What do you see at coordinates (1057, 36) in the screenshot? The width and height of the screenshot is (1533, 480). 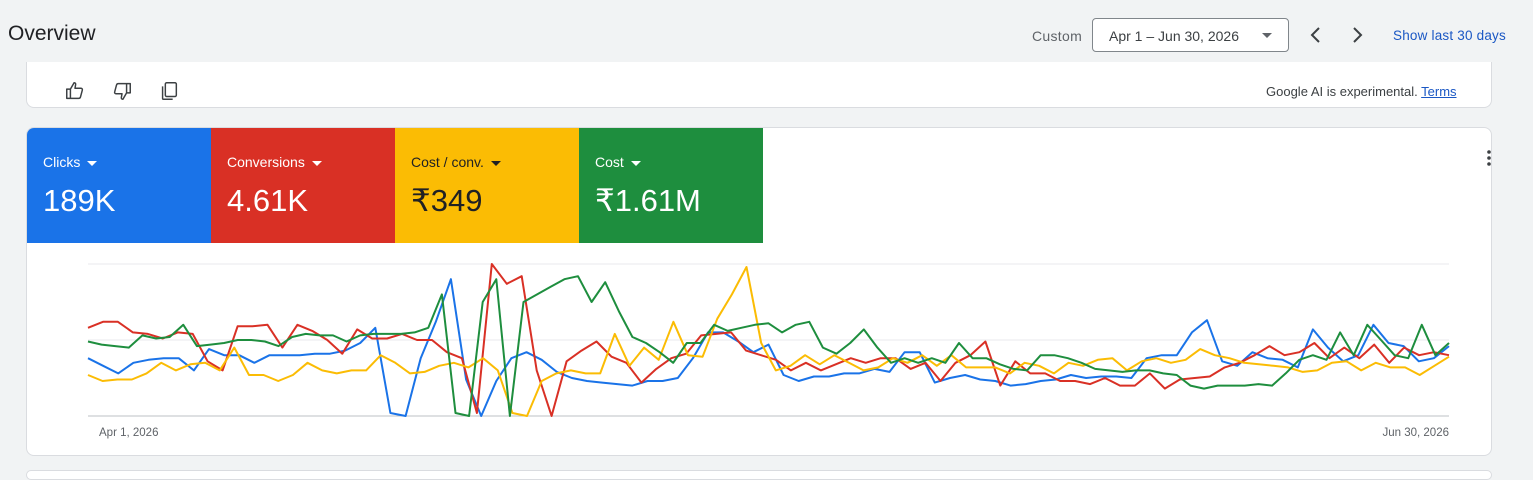 I see `date-range-type-label: Custom` at bounding box center [1057, 36].